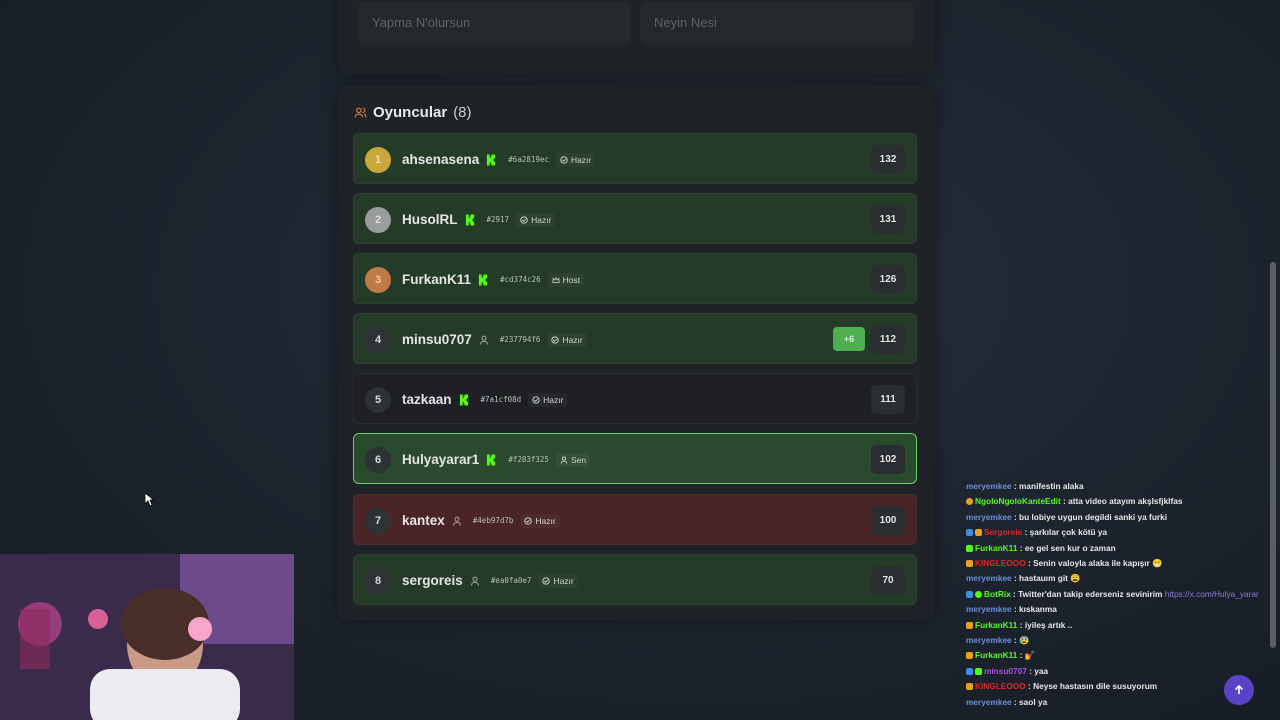 The image size is (1280, 720). I want to click on rank-badge: 1, so click(378, 160).